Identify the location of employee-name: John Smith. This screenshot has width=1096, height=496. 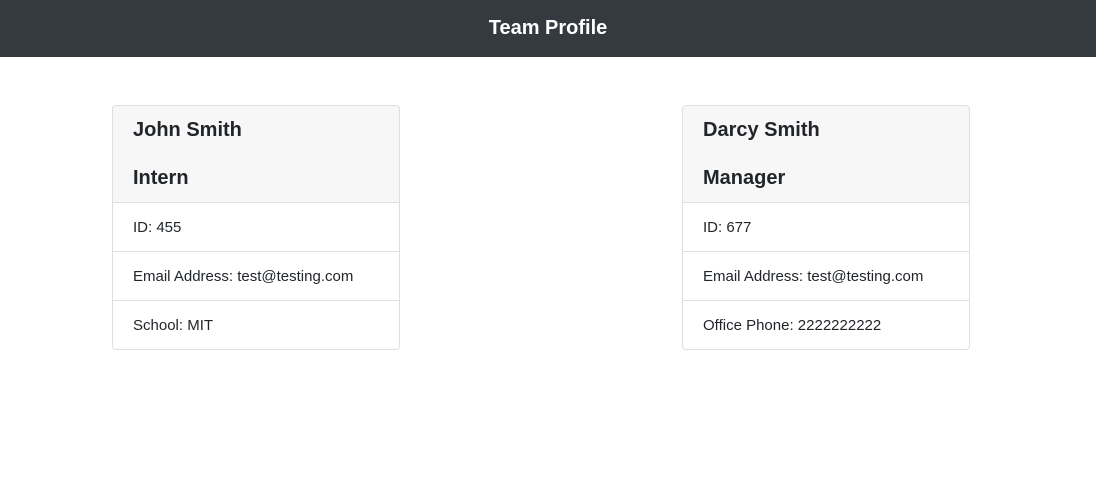
(187, 130).